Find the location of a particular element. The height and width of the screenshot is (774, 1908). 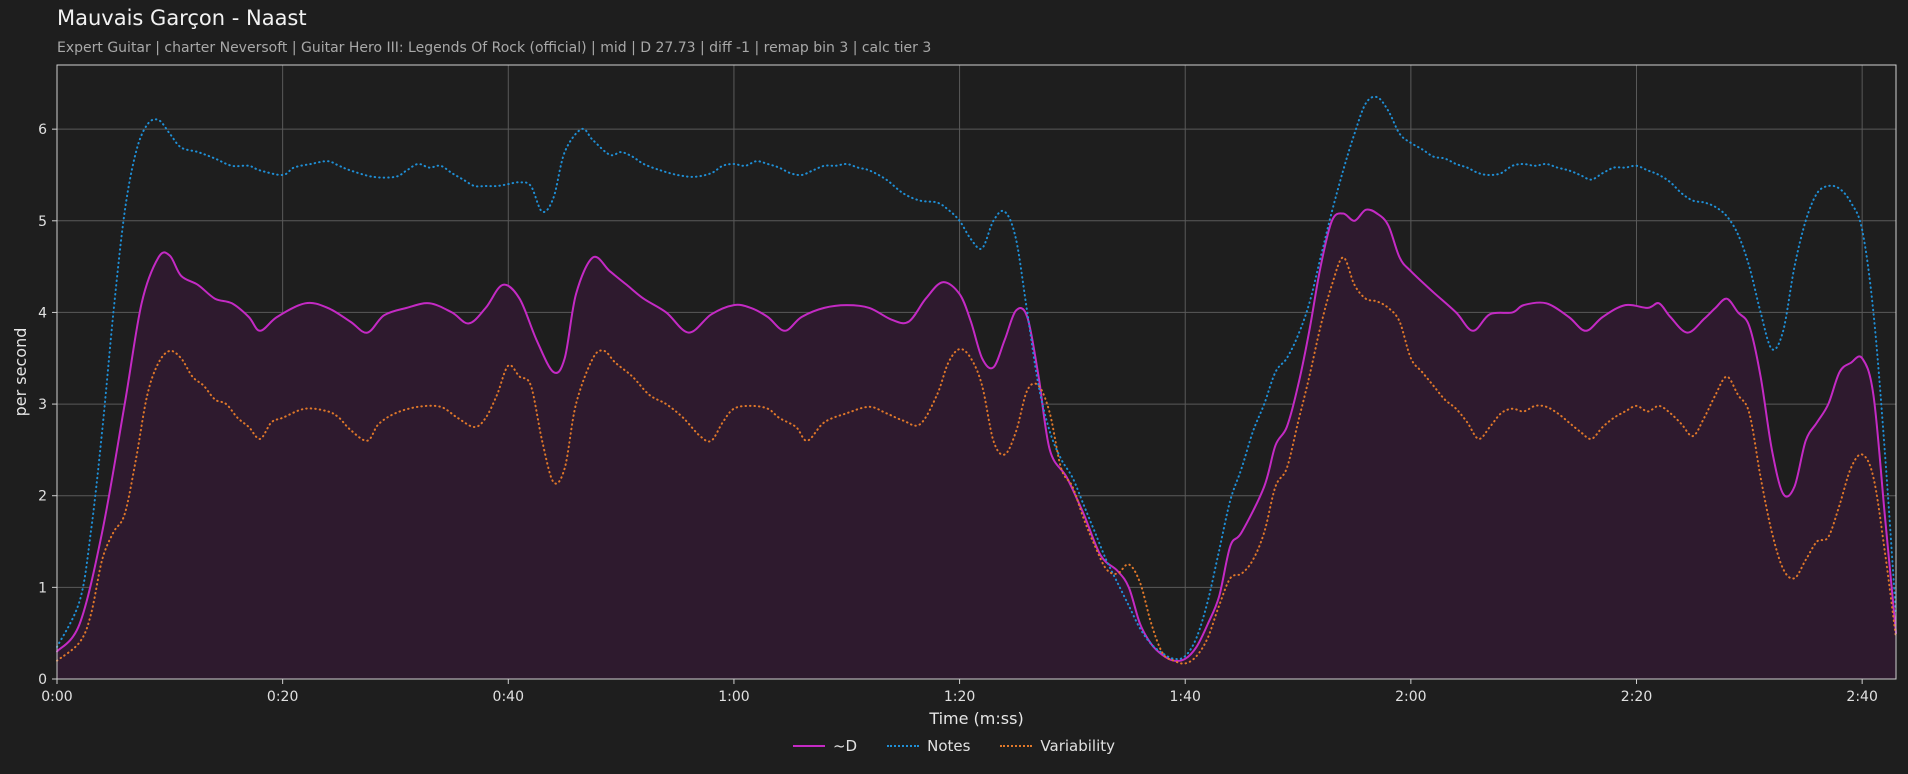

x-axis-label: Time (m:ss) is located at coordinates (975, 718).